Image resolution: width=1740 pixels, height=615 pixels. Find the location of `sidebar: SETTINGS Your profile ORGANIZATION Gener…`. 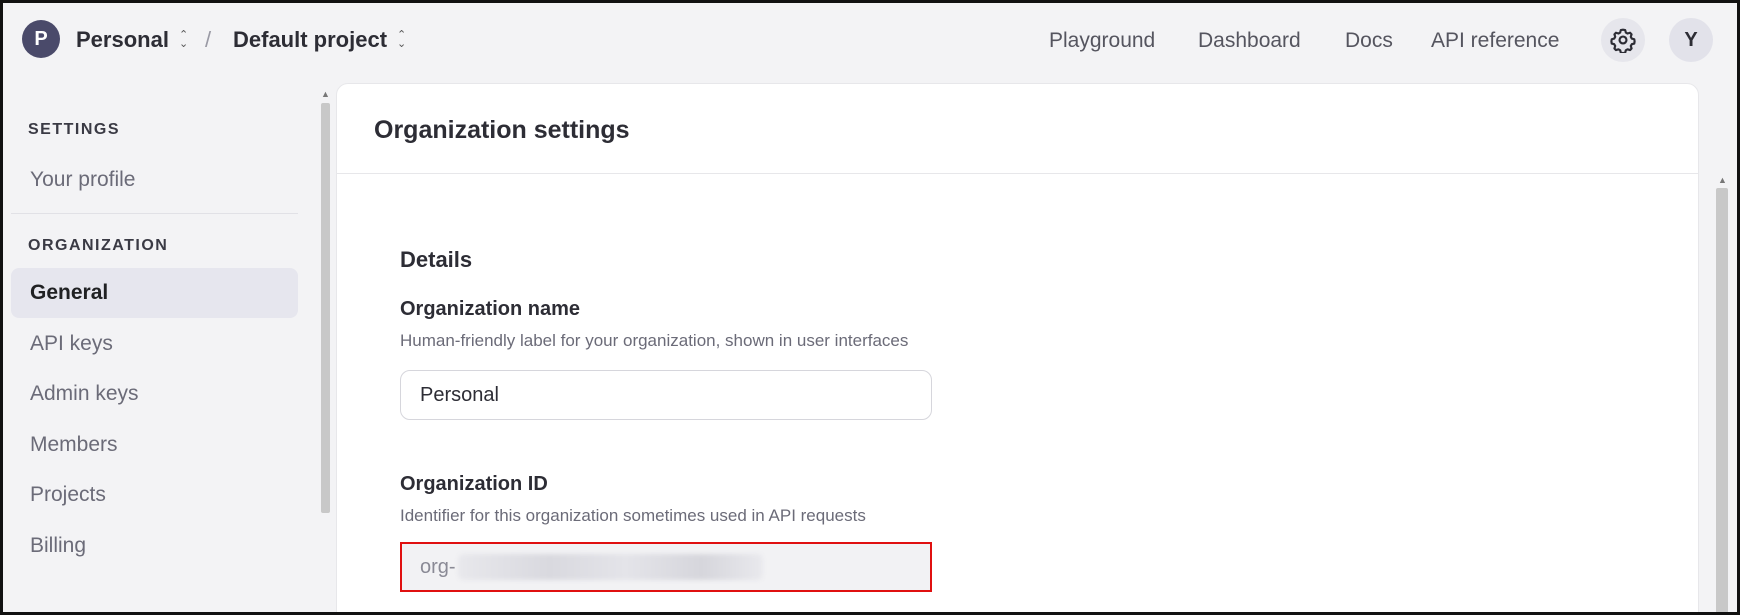

sidebar: SETTINGS Your profile ORGANIZATION Gener… is located at coordinates (153, 345).